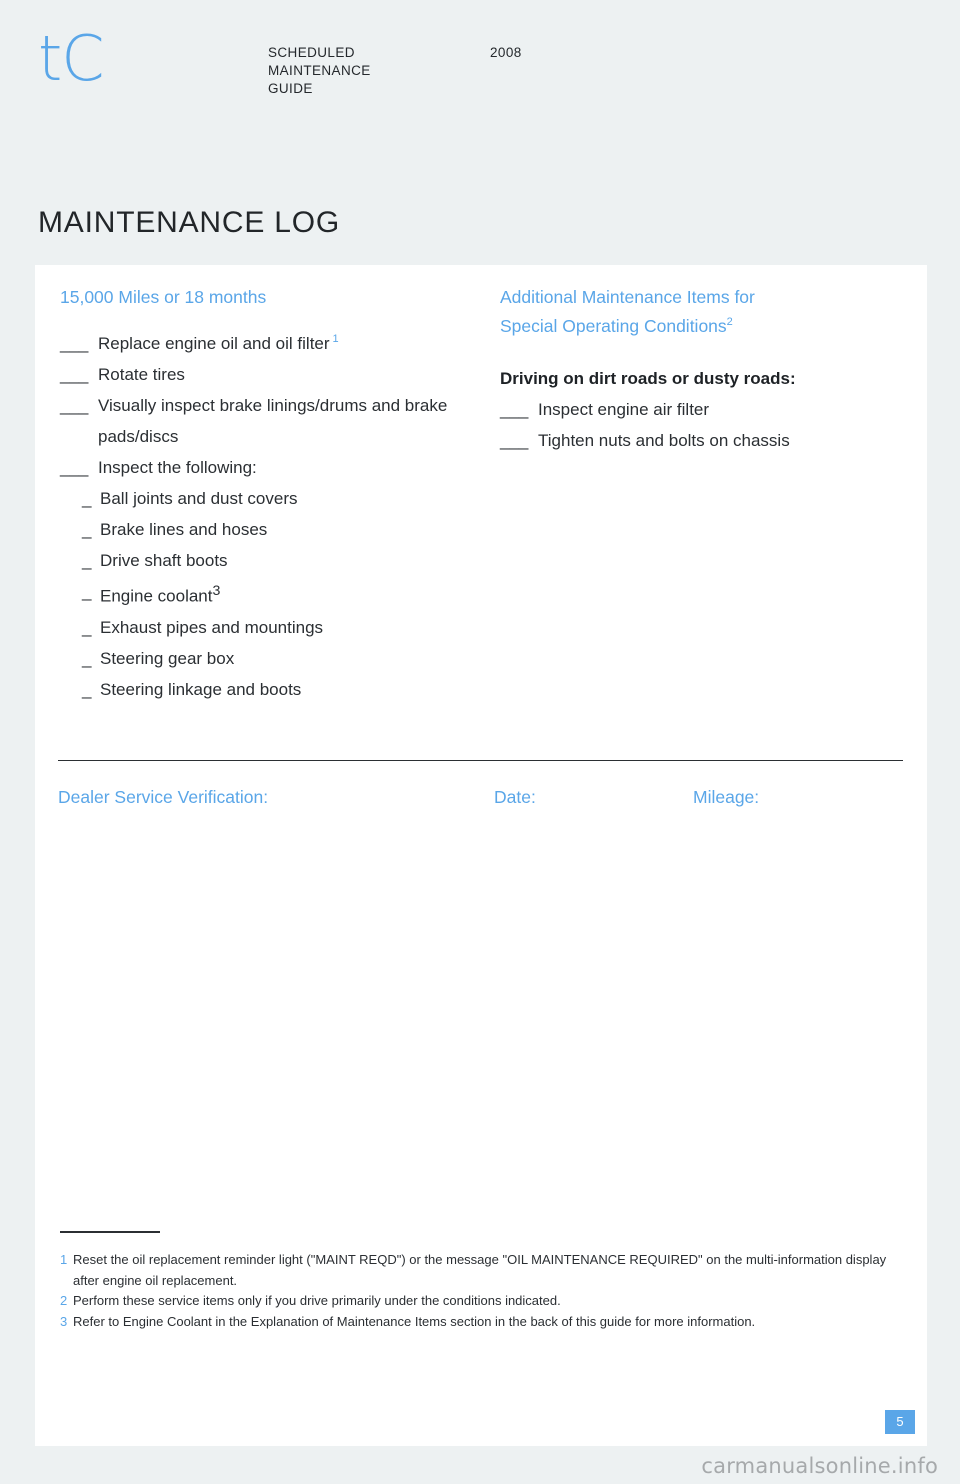 The height and width of the screenshot is (1484, 960). I want to click on footnote-ref: 3, so click(216, 591).